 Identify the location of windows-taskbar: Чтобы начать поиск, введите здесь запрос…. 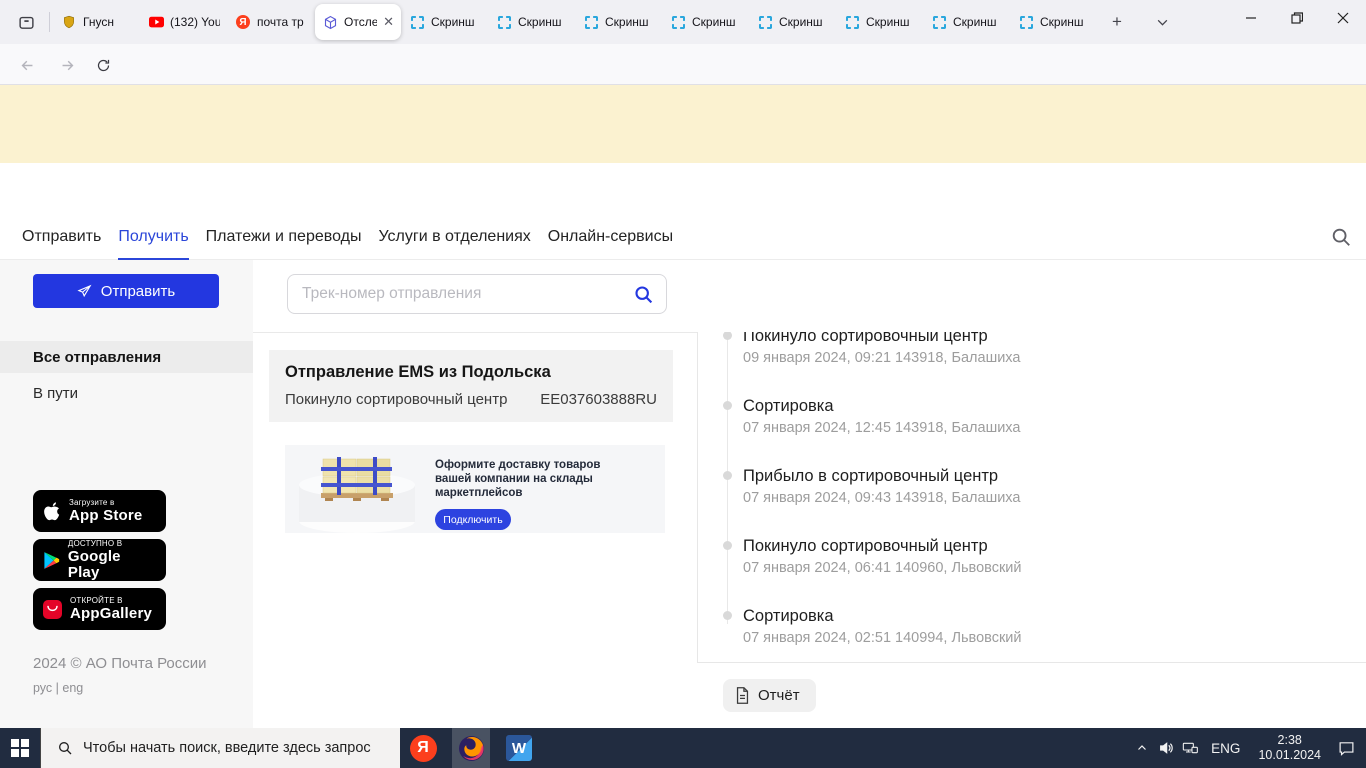
(683, 748).